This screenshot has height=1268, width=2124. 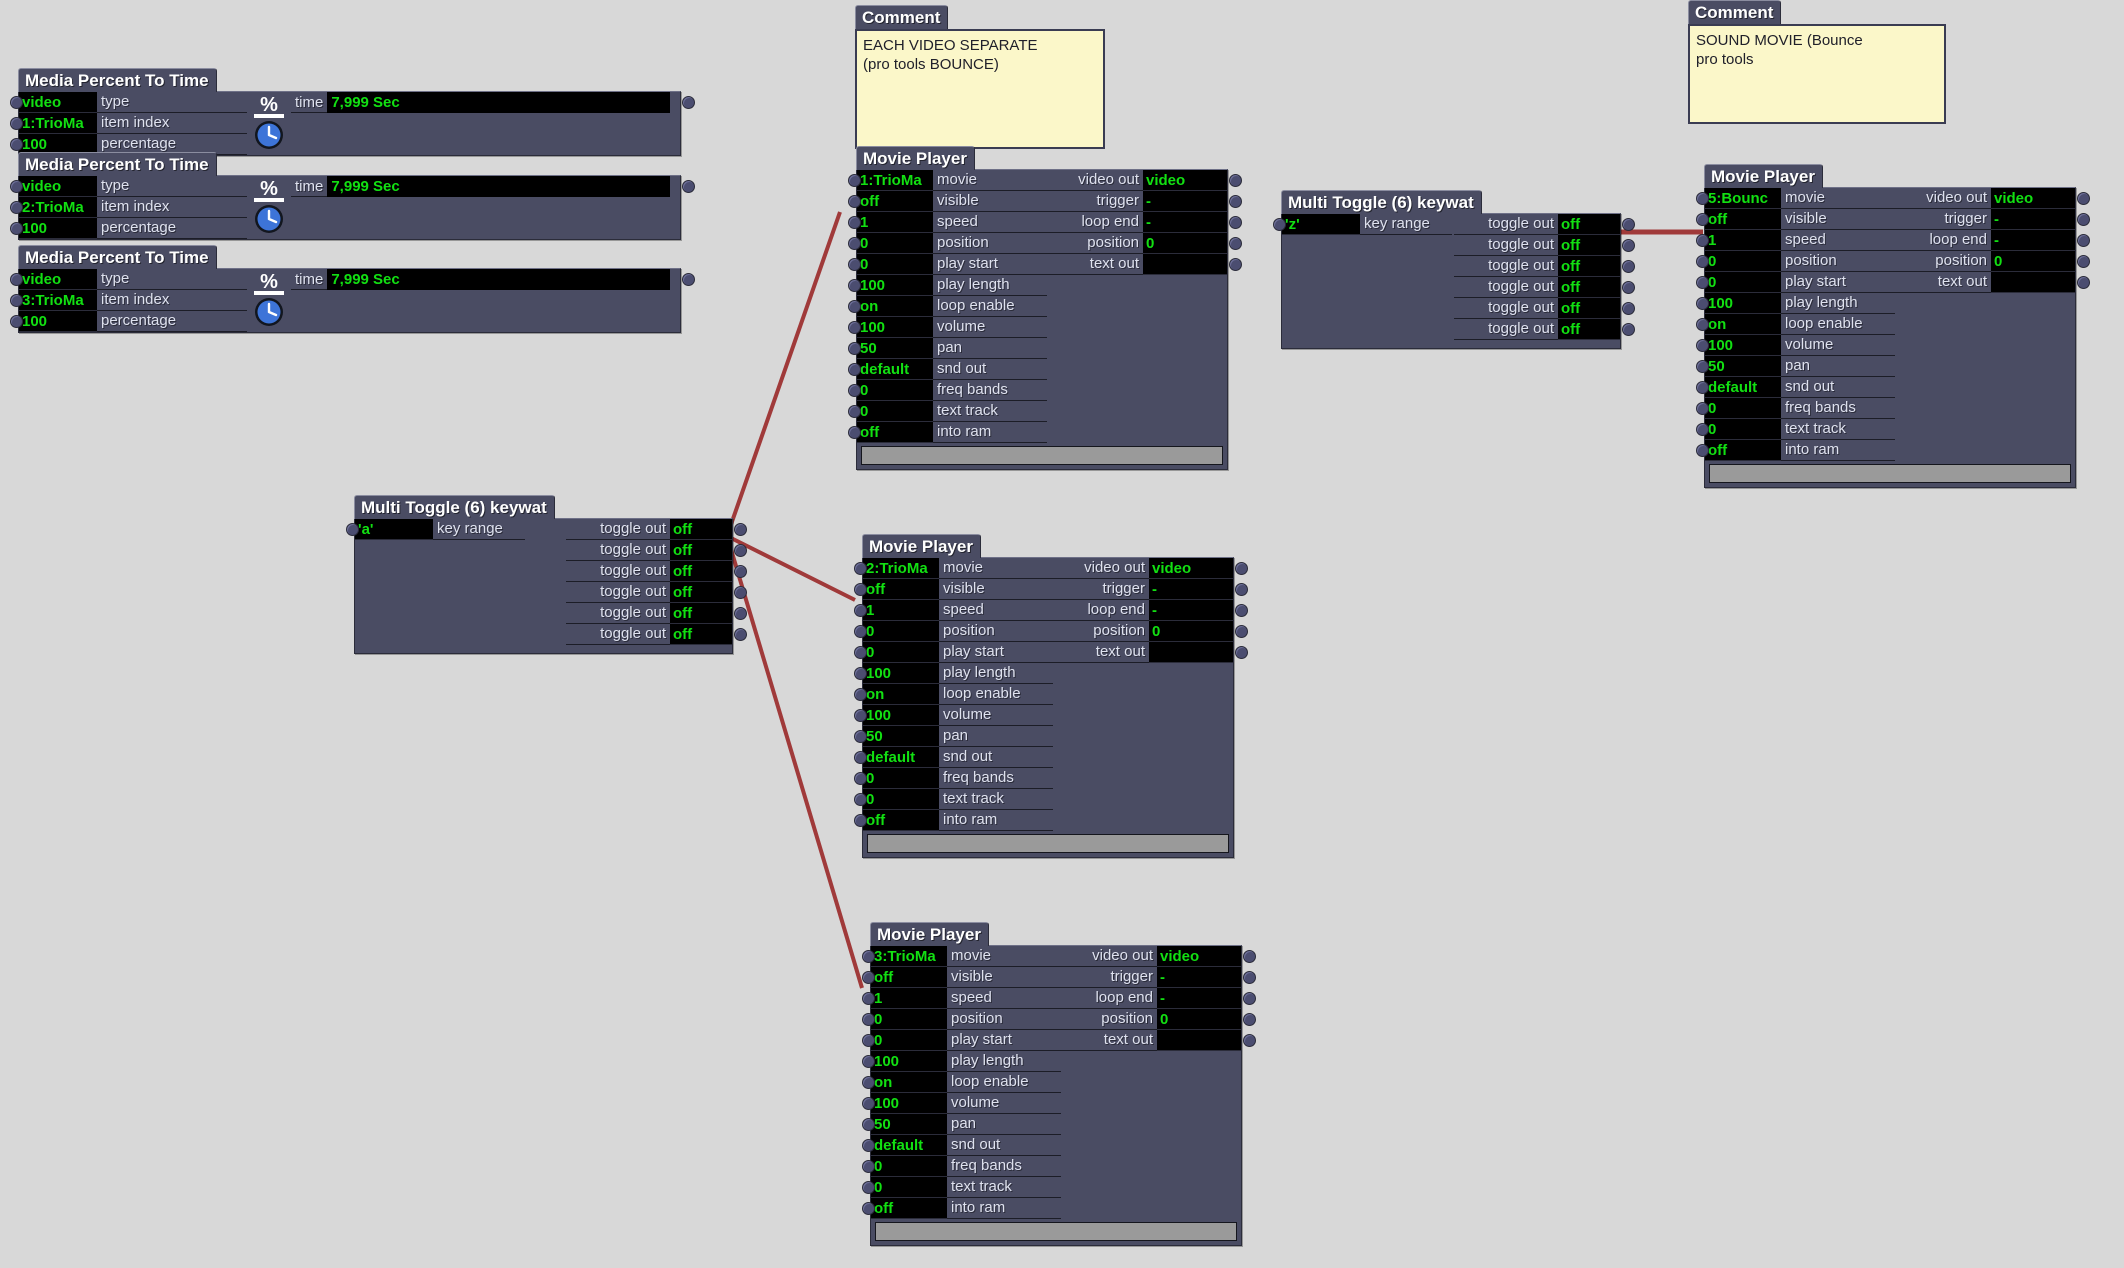 What do you see at coordinates (1817, 74) in the screenshot?
I see `comment-text: SOUND MOVIE (Bounce pro tools` at bounding box center [1817, 74].